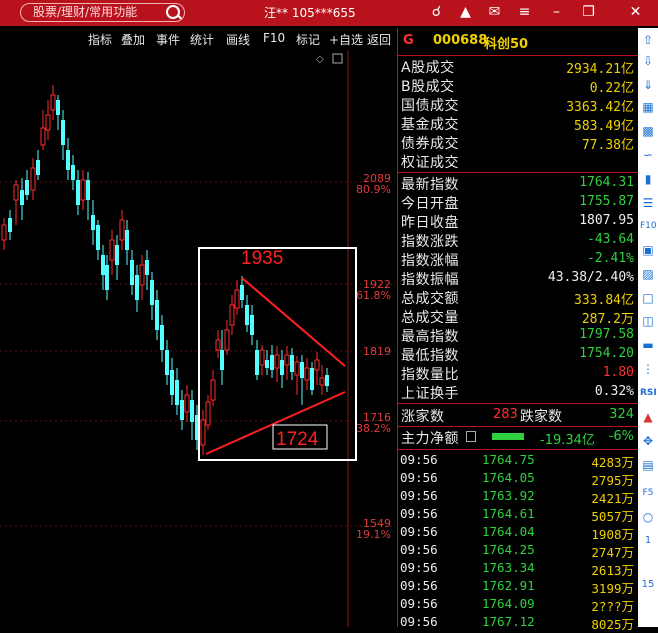  What do you see at coordinates (648, 393) in the screenshot?
I see `rsi-button: RSI` at bounding box center [648, 393].